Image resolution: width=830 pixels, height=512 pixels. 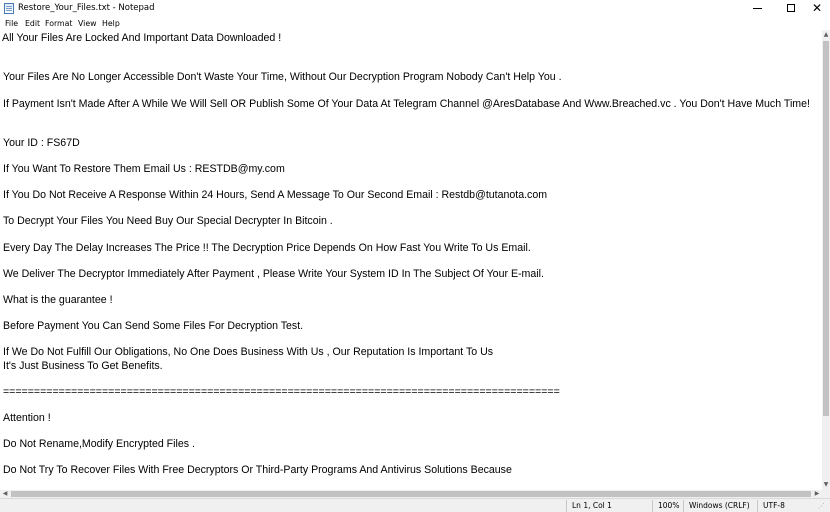 I want to click on horizontal-scroll-thumb, so click(x=411, y=494).